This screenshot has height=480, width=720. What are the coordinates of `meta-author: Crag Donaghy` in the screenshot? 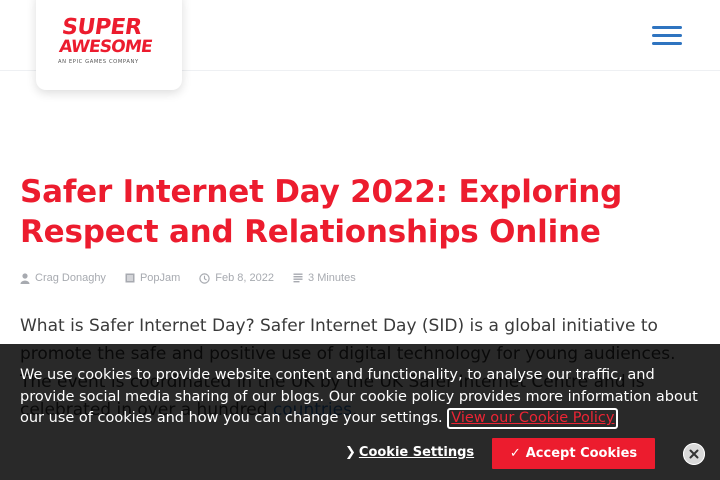 It's located at (63, 278).